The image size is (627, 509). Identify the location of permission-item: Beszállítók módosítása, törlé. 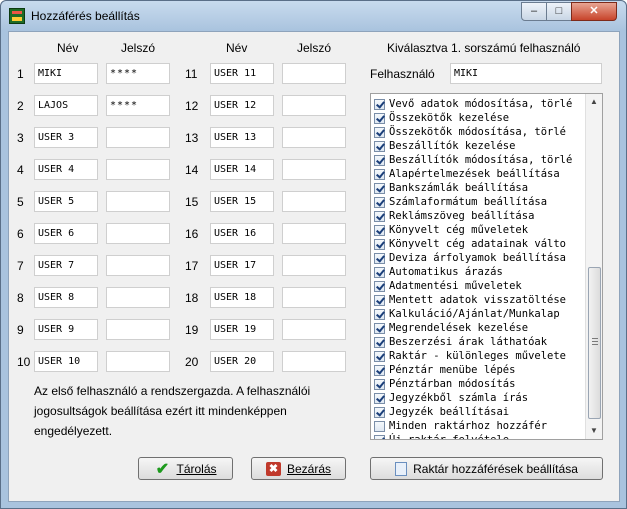
(486, 160).